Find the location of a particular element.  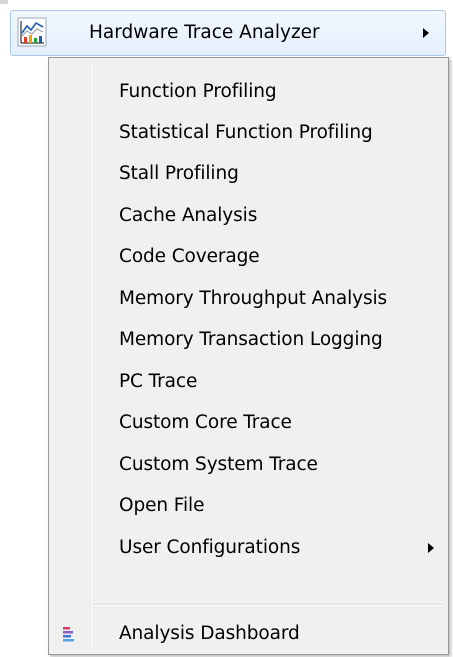

dashboard-bars-icon is located at coordinates (69, 634).